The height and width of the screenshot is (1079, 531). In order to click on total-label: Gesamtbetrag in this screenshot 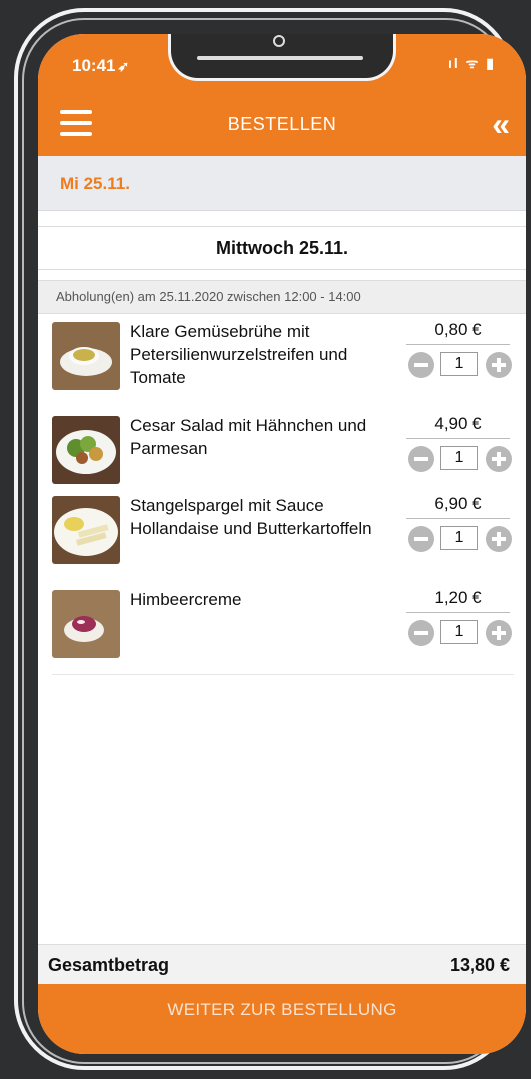, I will do `click(109, 965)`.